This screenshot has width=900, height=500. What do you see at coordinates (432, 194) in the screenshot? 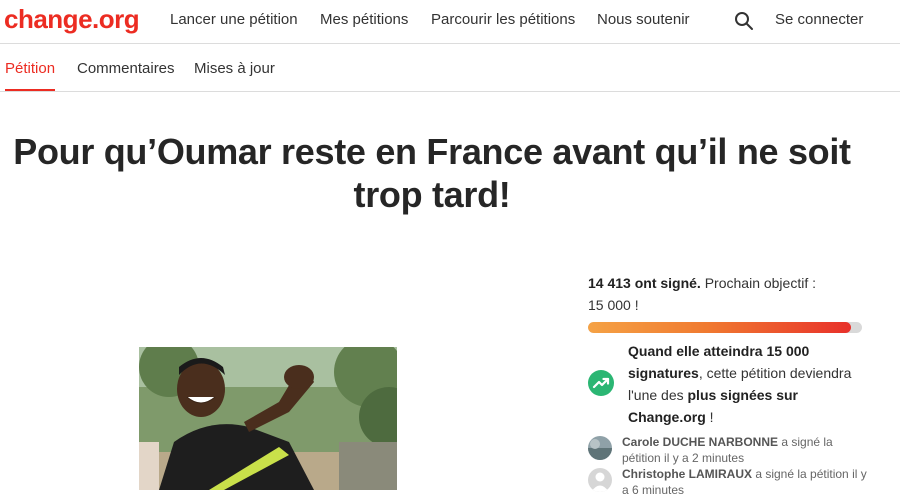
I see `petition-title-line2: trop tard!` at bounding box center [432, 194].